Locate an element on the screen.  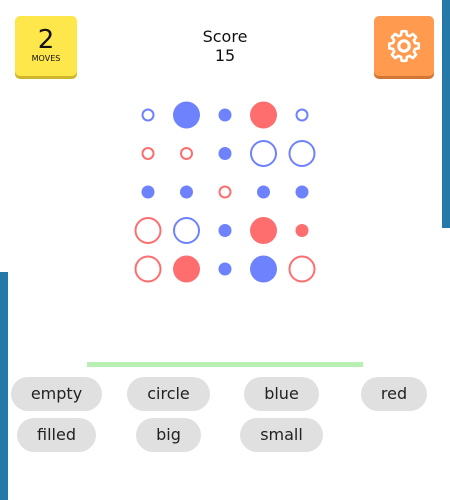
word-chip-small: small is located at coordinates (281, 435).